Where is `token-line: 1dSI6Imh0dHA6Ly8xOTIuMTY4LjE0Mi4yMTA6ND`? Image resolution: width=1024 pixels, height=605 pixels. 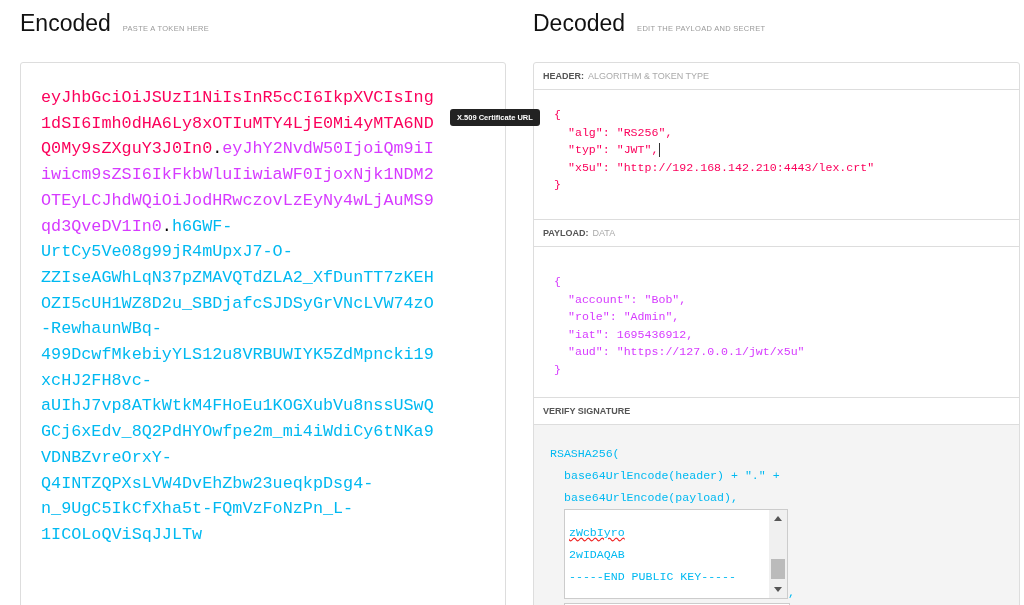
token-line: 1dSI6Imh0dHA6Ly8xOTIuMTY4LjE0Mi4yMTA6ND is located at coordinates (237, 123).